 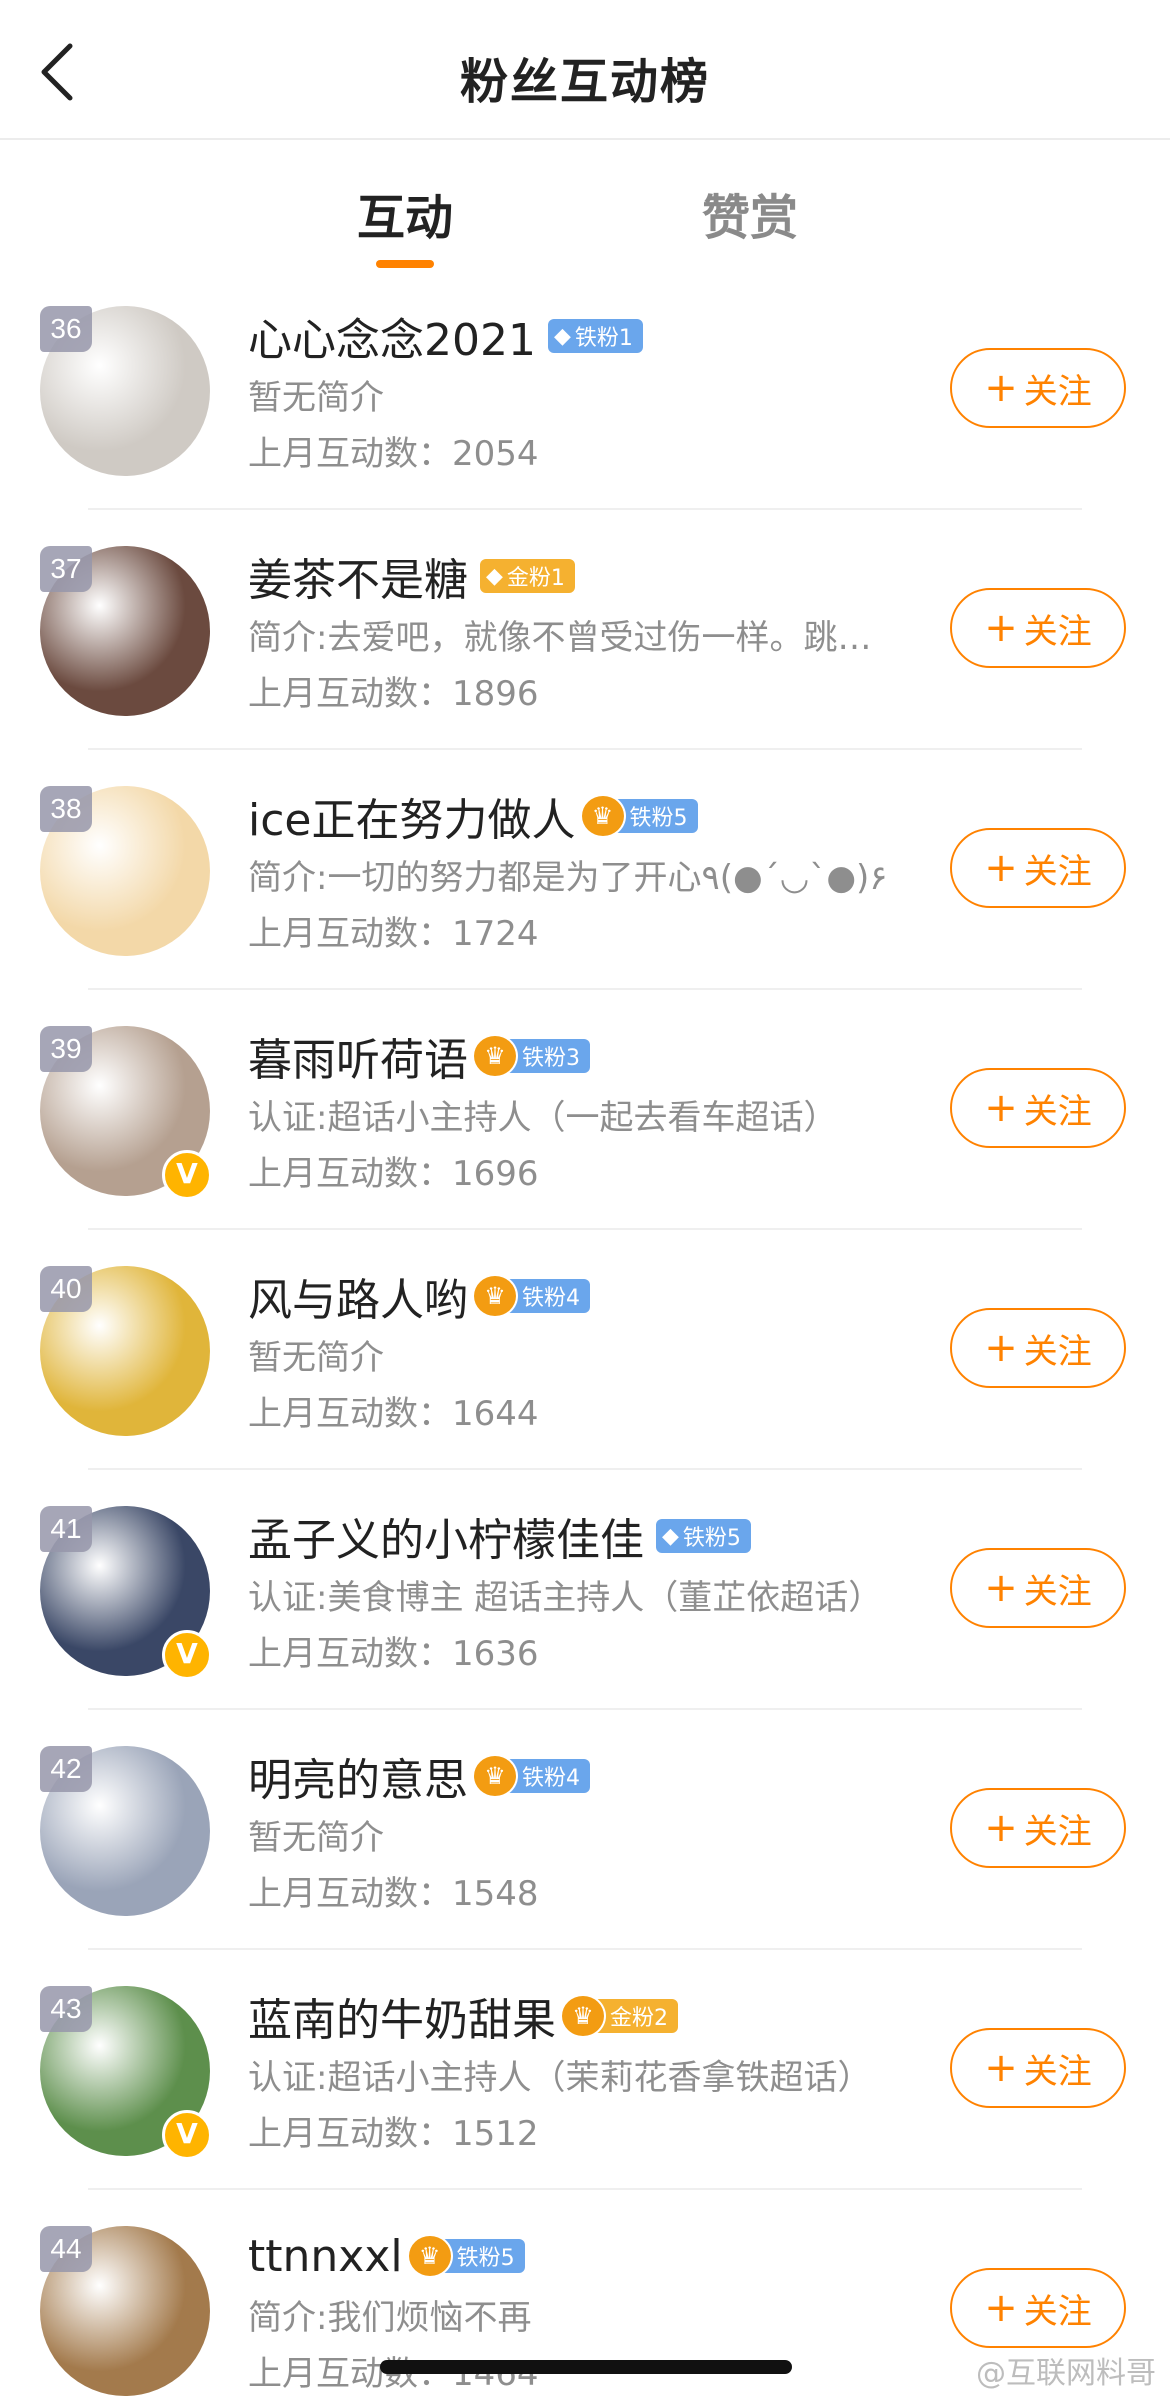 What do you see at coordinates (750, 213) in the screenshot?
I see `tab-reward: 赞赏` at bounding box center [750, 213].